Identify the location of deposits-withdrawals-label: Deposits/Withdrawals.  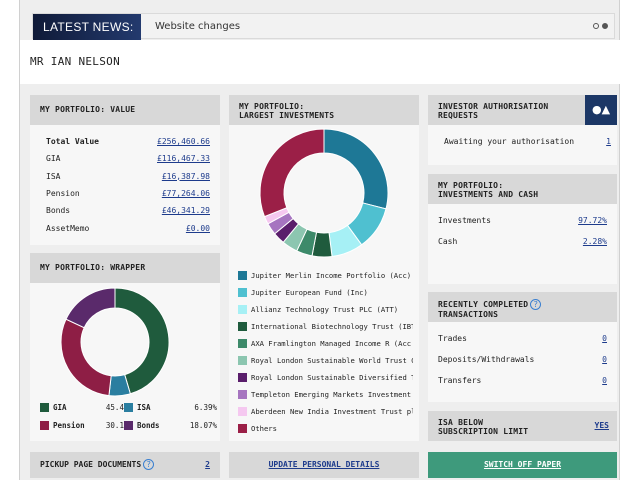
(486, 359).